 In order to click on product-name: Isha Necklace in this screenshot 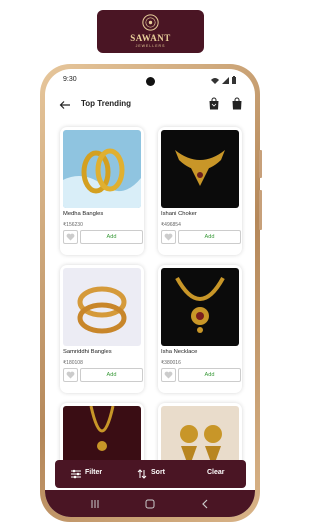, I will do `click(179, 352)`.